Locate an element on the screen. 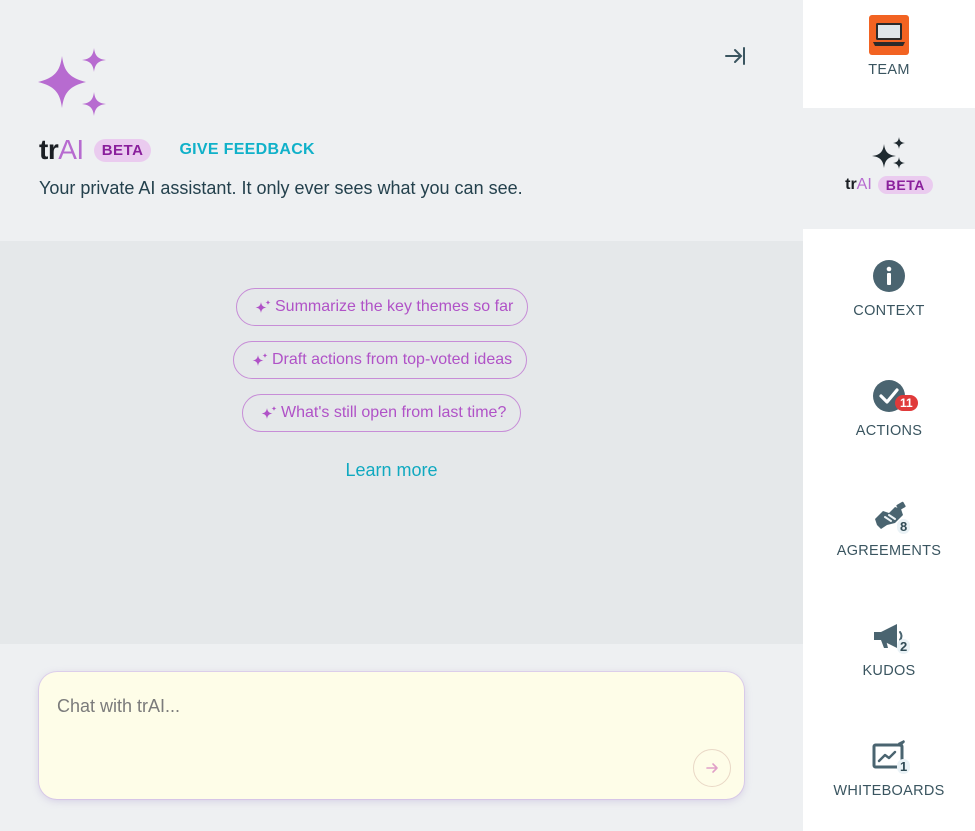  sidebar-item-actions: 11 ACTIONS is located at coordinates (889, 409).